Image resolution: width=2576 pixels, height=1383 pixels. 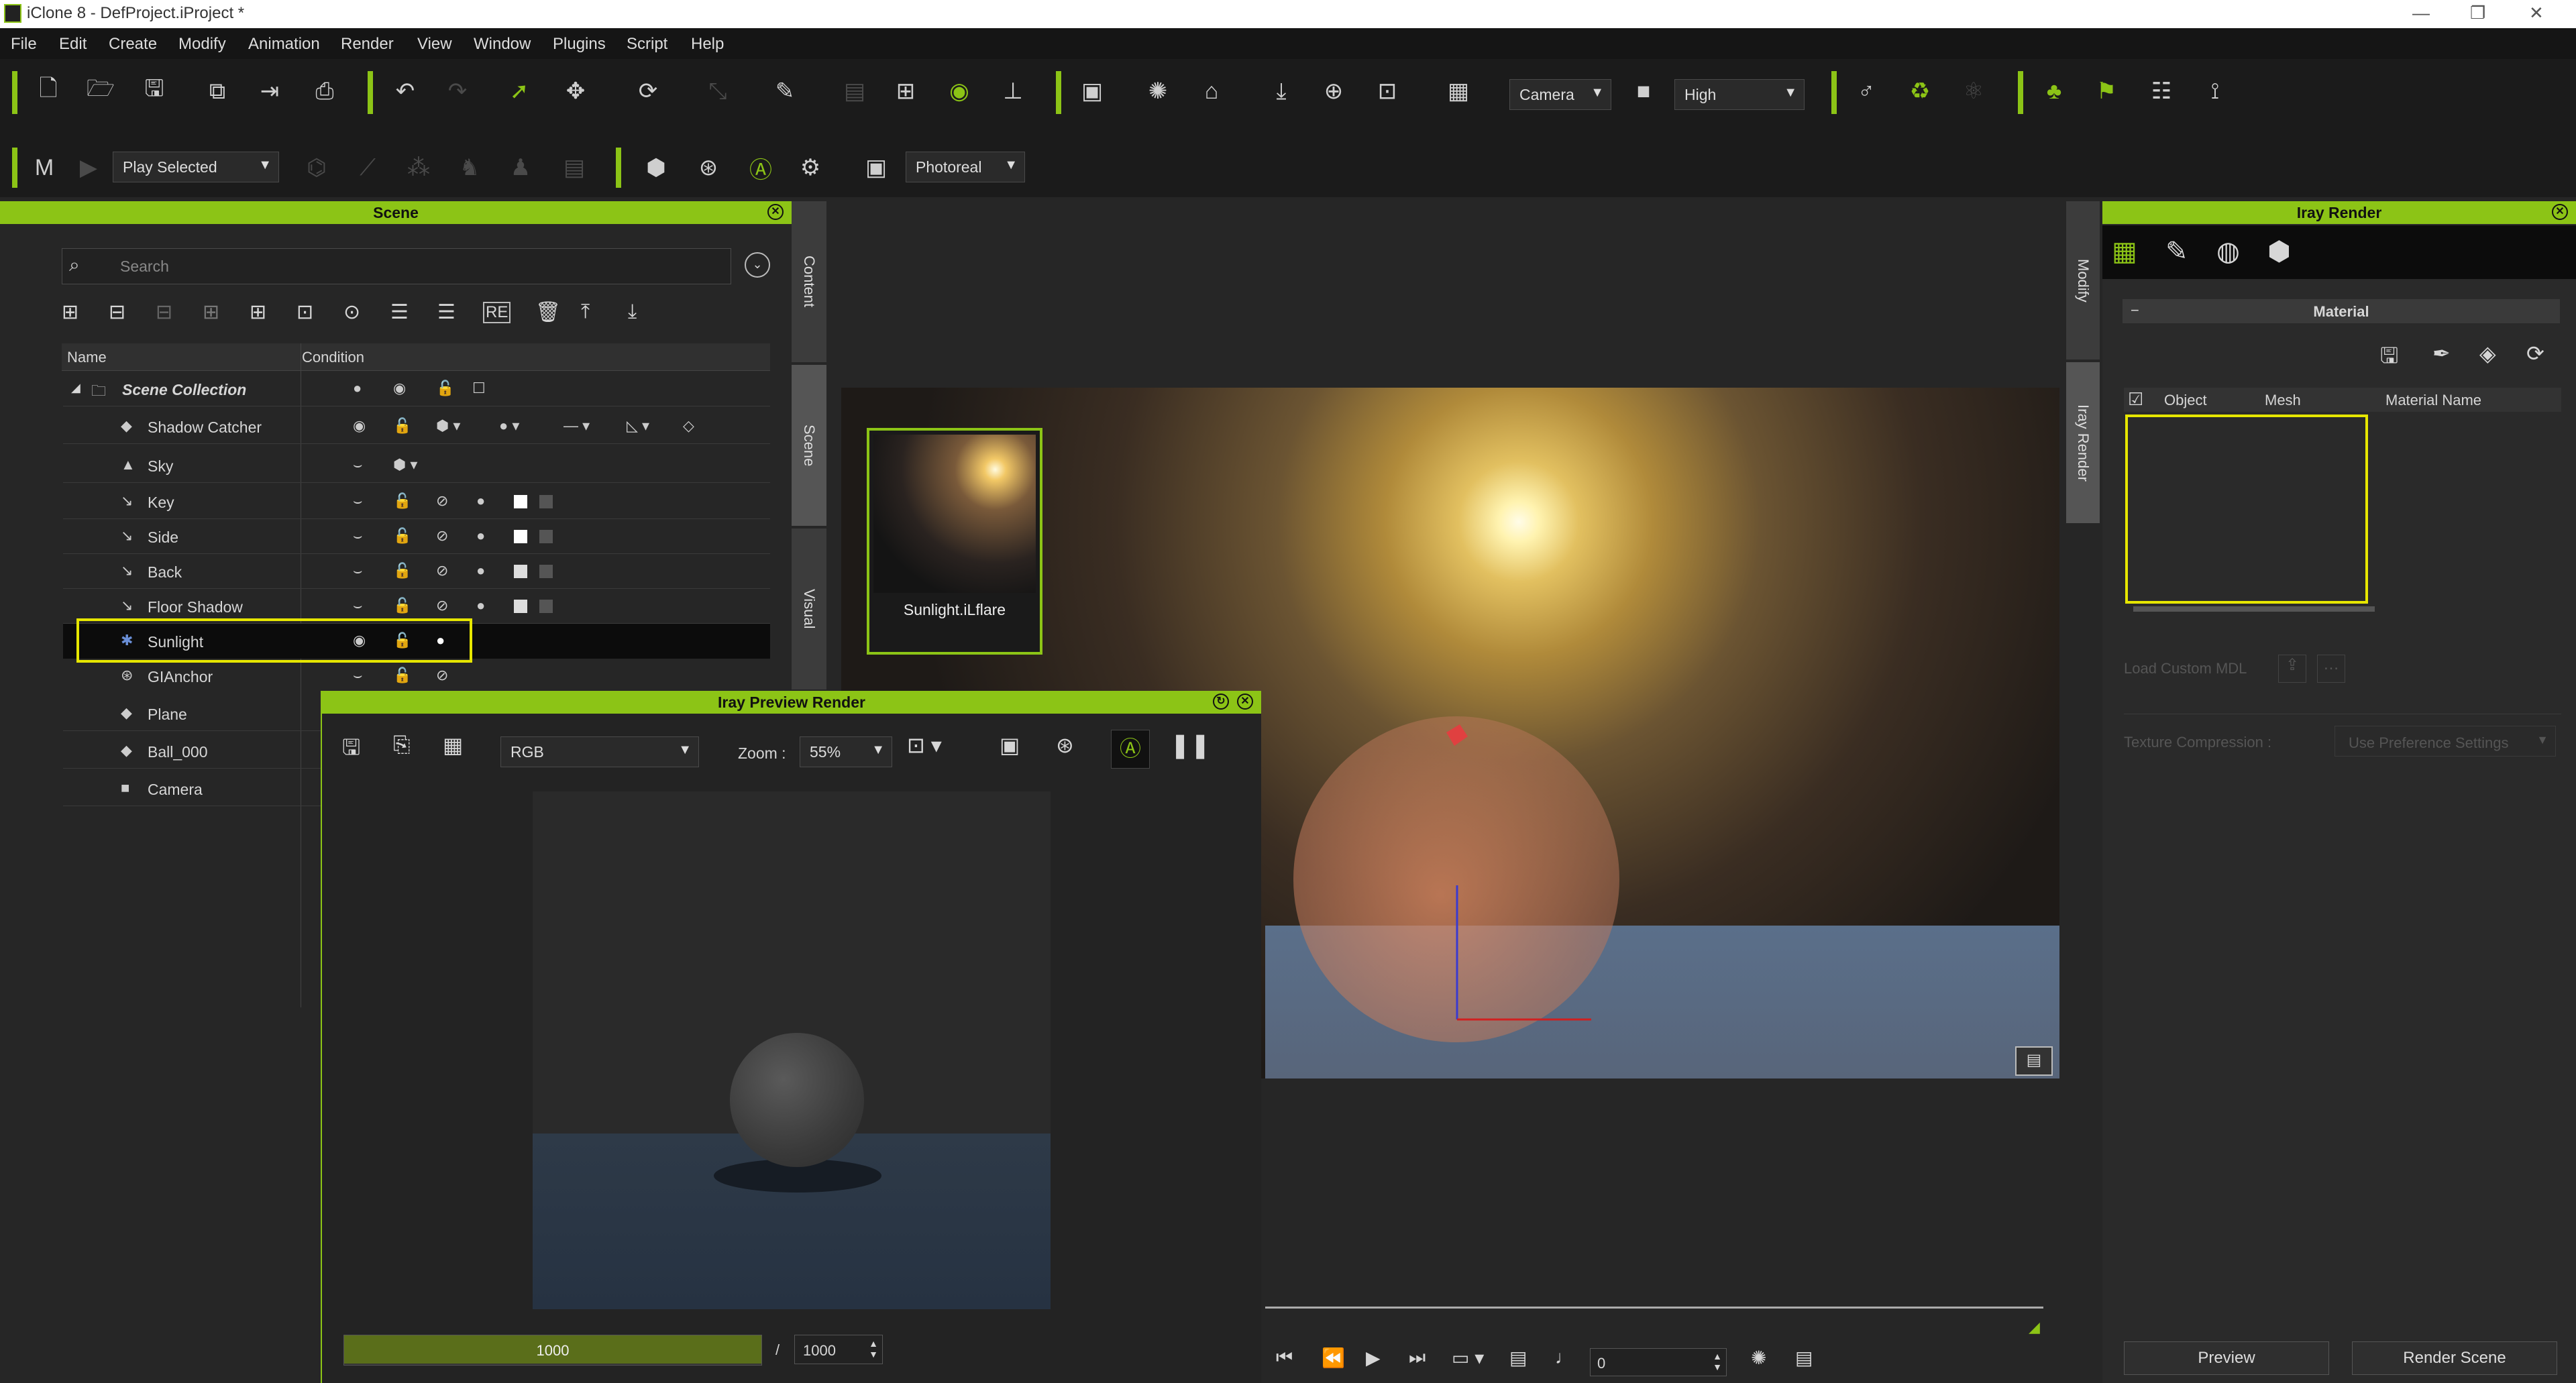 What do you see at coordinates (2433, 400) in the screenshot?
I see `column-material-header: Material Name` at bounding box center [2433, 400].